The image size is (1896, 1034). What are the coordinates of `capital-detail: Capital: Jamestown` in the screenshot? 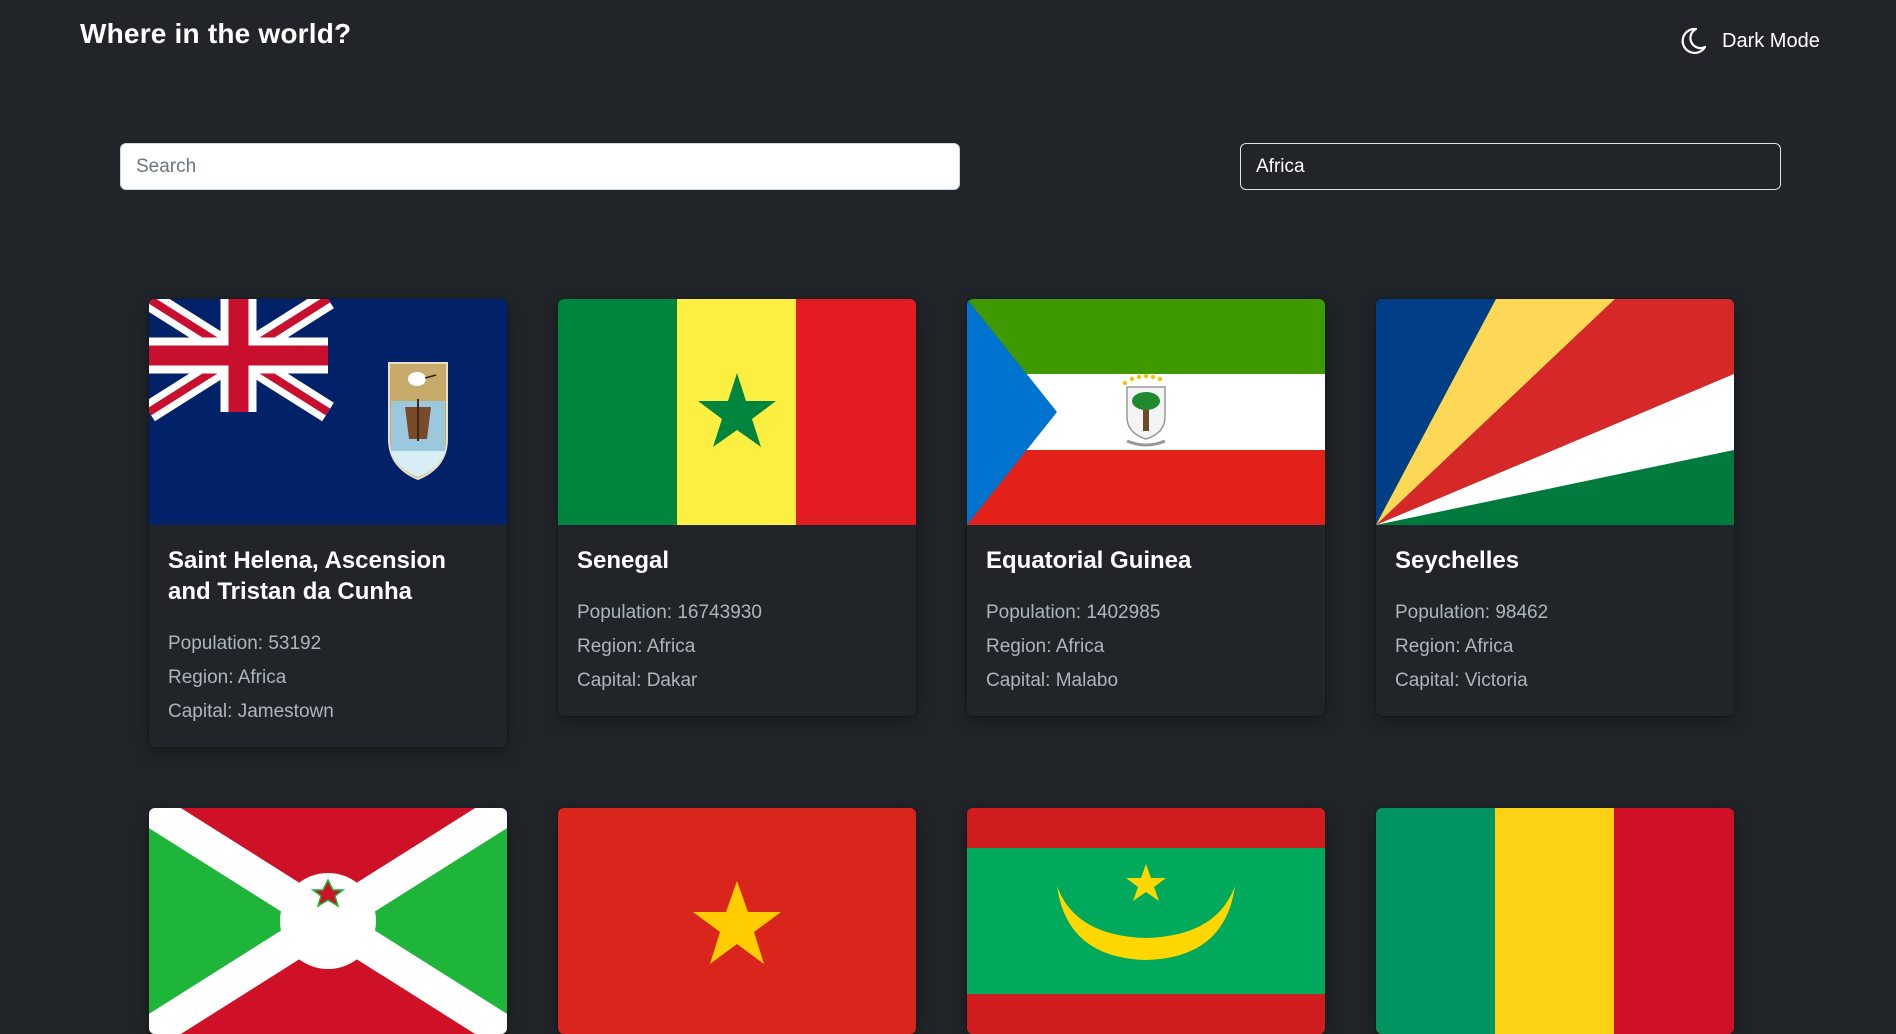 It's located at (328, 712).